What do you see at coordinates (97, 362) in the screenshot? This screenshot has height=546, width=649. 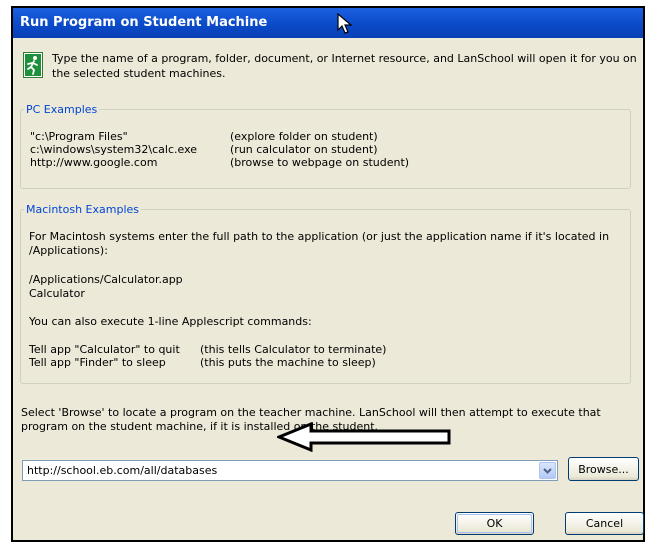 I see `applescript-command: Tell app "Finder" to sleep` at bounding box center [97, 362].